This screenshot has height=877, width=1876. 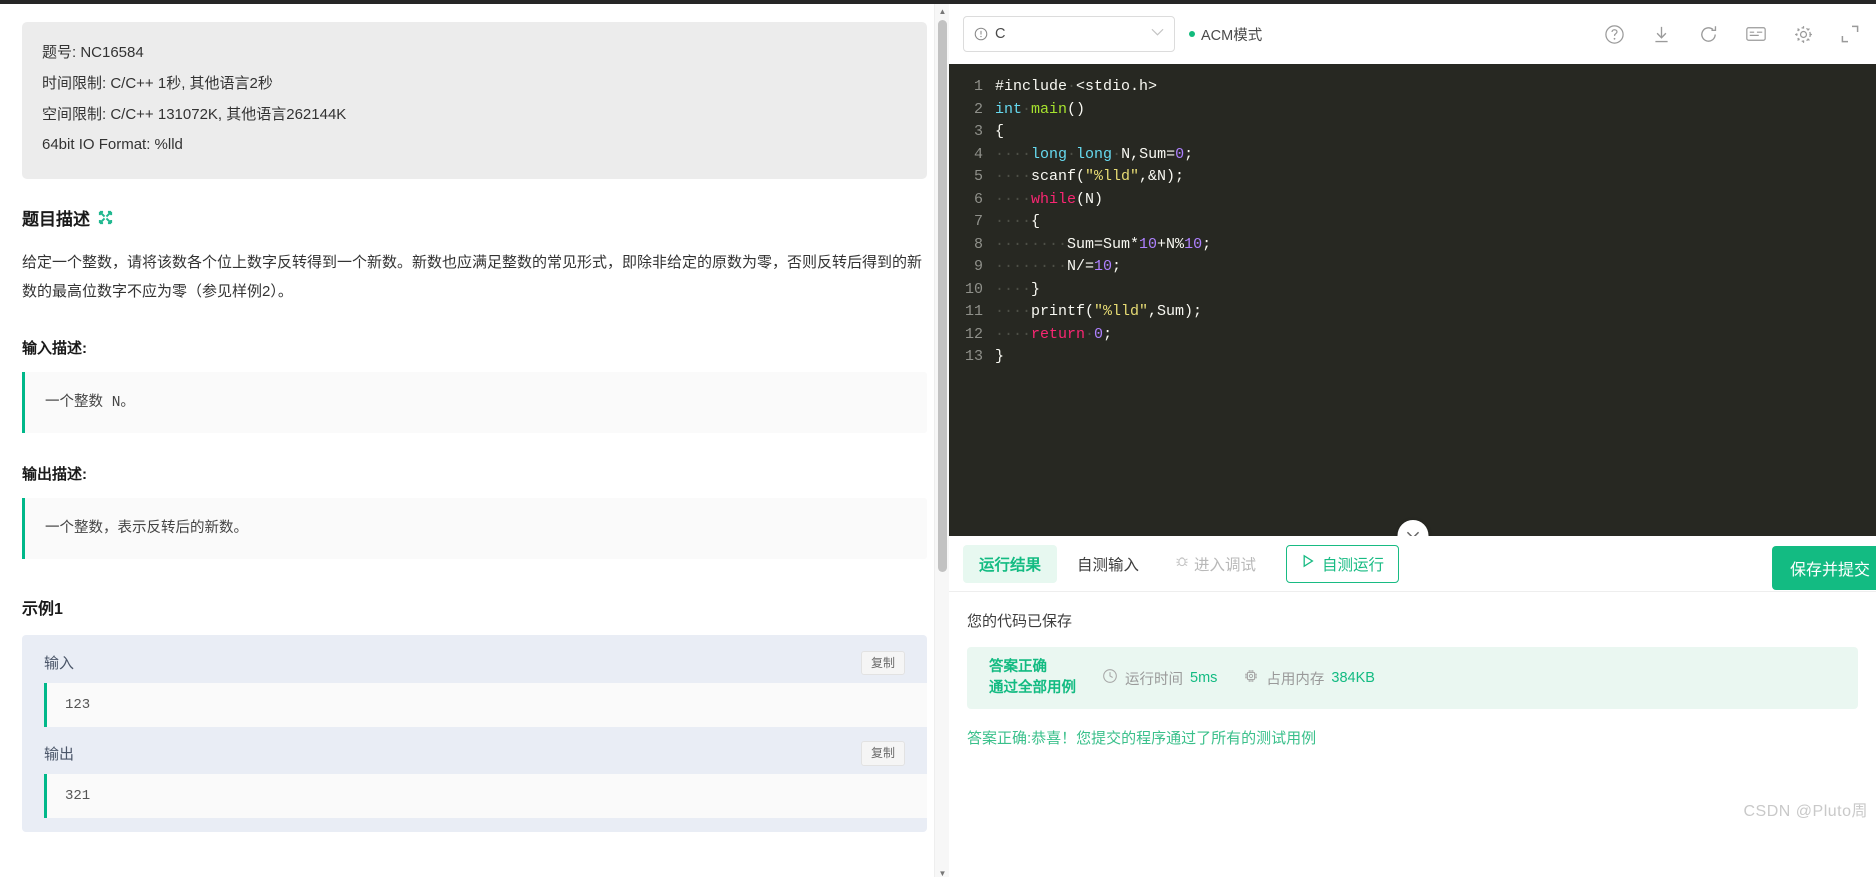 What do you see at coordinates (942, 296) in the screenshot?
I see `scrollbar-thumb` at bounding box center [942, 296].